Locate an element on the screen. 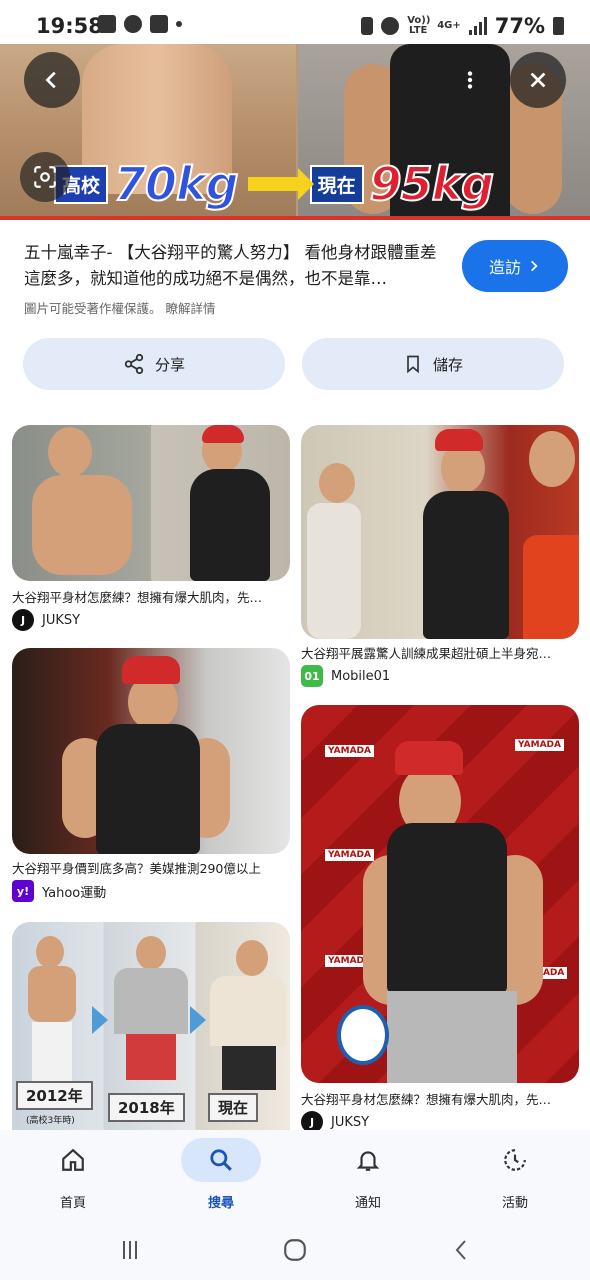 This screenshot has height=1280, width=590. close-button is located at coordinates (538, 80).